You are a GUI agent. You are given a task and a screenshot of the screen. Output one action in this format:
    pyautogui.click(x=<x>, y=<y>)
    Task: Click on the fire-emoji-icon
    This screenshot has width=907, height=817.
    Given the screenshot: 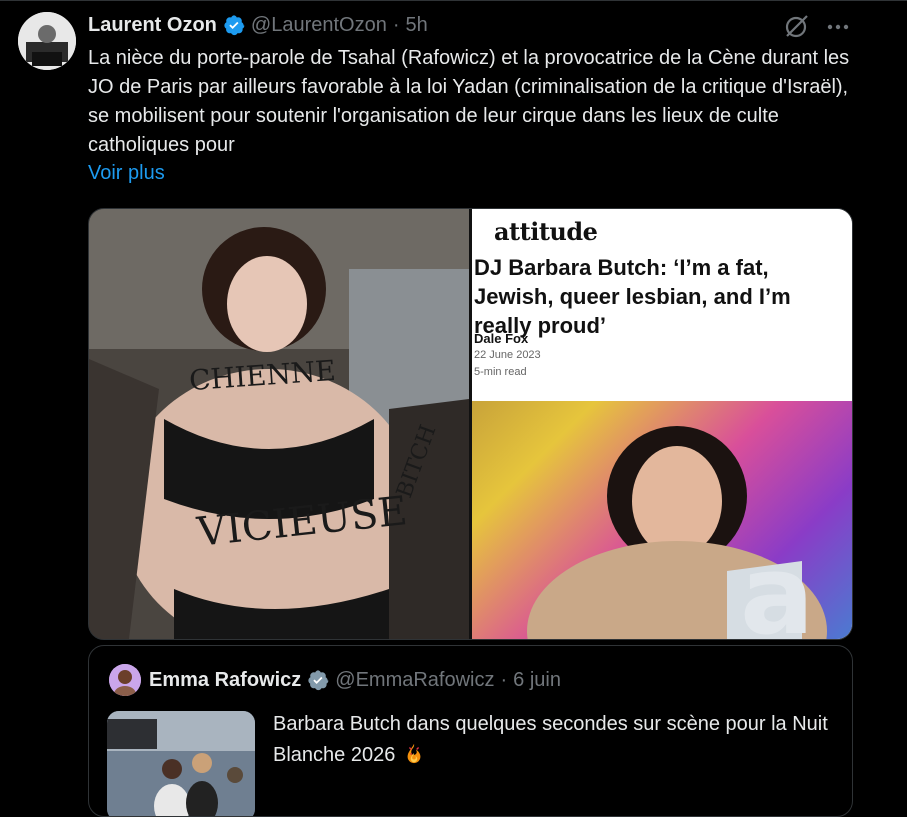 What is the action you would take?
    pyautogui.click(x=414, y=753)
    